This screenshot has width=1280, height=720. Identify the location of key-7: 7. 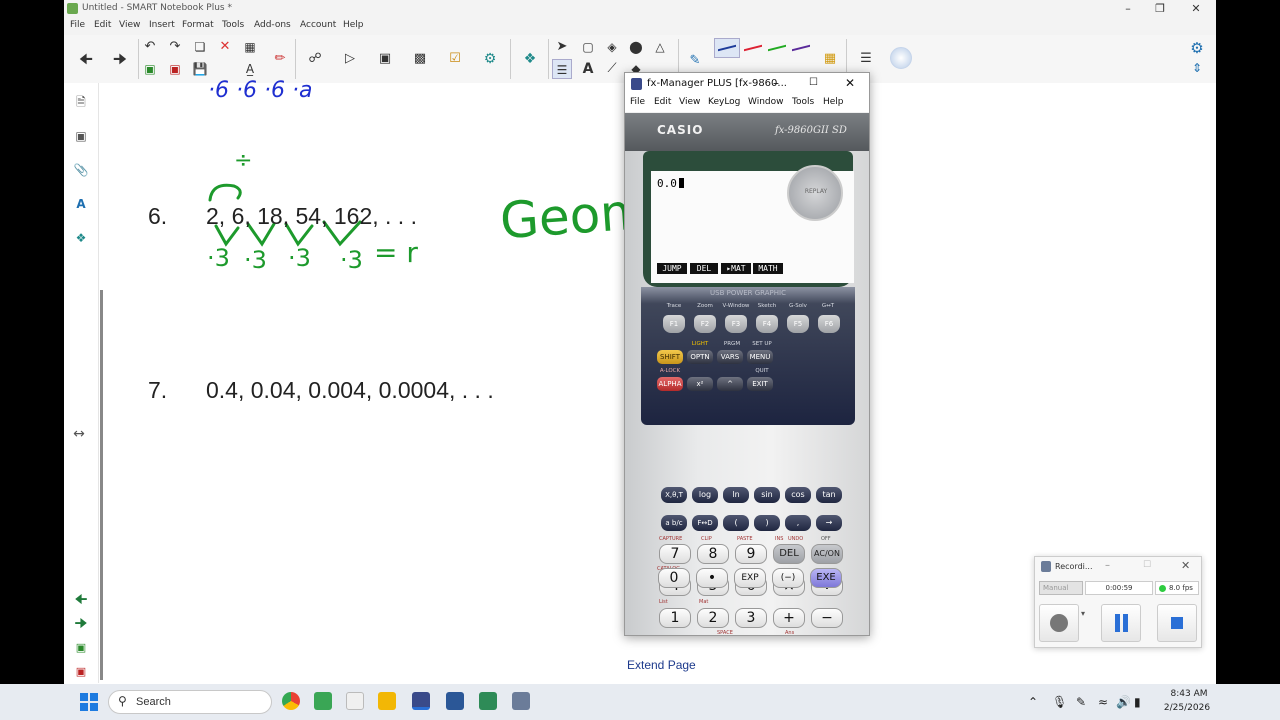
(675, 554).